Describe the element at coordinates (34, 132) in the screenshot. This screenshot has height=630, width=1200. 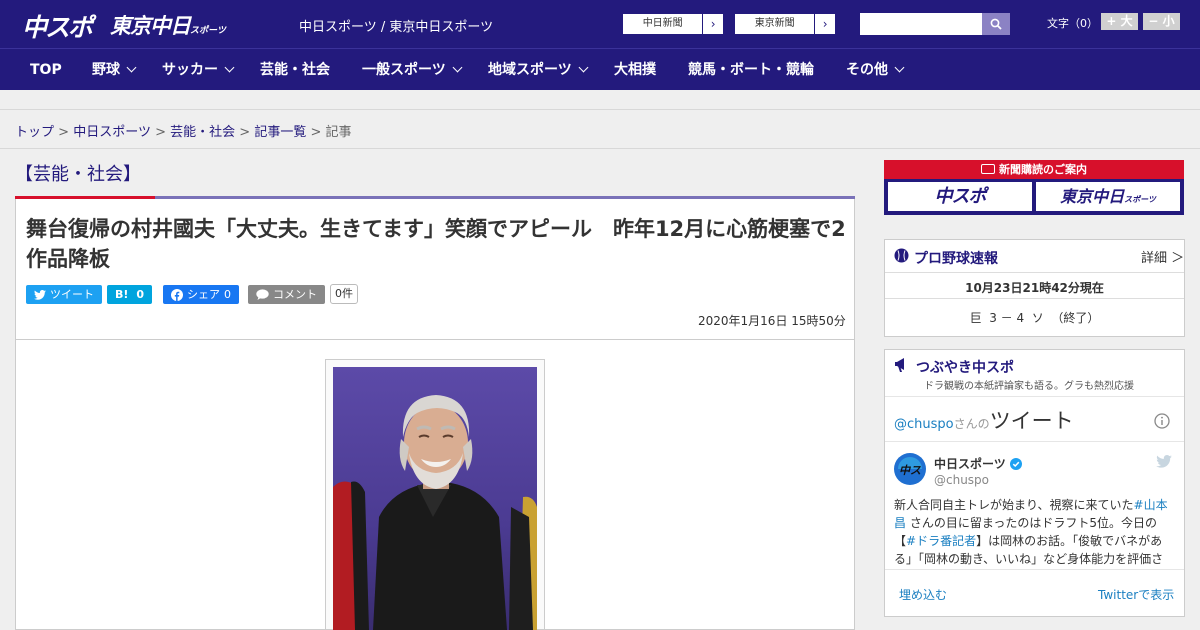
I see `breadcrumb-top: トップ` at that location.